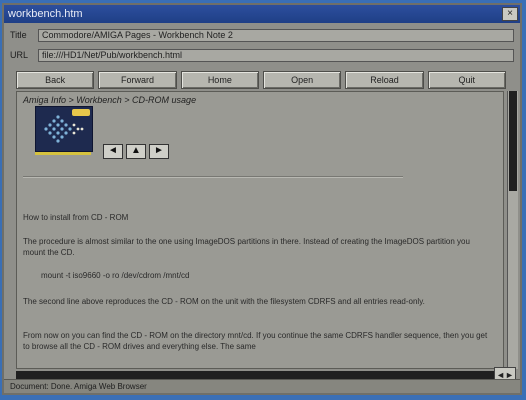 Image resolution: width=526 pixels, height=400 pixels. What do you see at coordinates (276, 35) in the screenshot?
I see `page-title-field: Commodore/AMIGA Pages - Workbench Note 2` at bounding box center [276, 35].